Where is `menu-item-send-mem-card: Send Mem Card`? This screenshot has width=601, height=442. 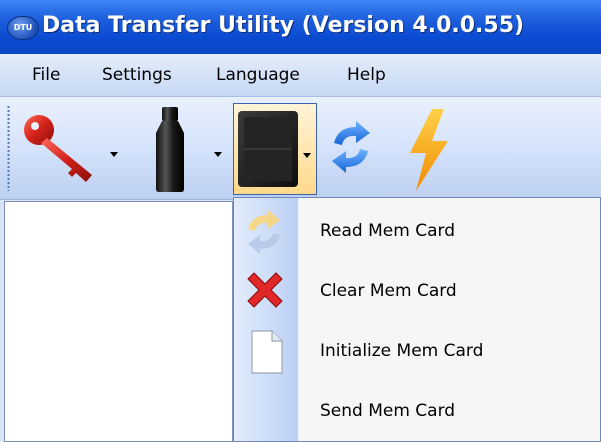
menu-item-send-mem-card: Send Mem Card is located at coordinates (417, 411).